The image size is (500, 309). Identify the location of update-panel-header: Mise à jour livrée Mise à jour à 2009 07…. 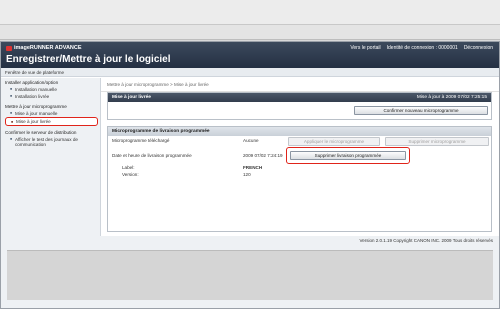
(299, 97).